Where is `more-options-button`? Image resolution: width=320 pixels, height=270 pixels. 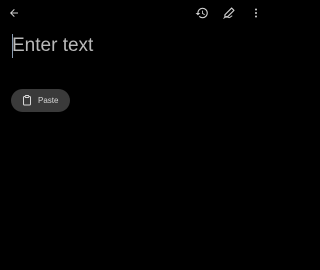
more-options-button is located at coordinates (256, 13).